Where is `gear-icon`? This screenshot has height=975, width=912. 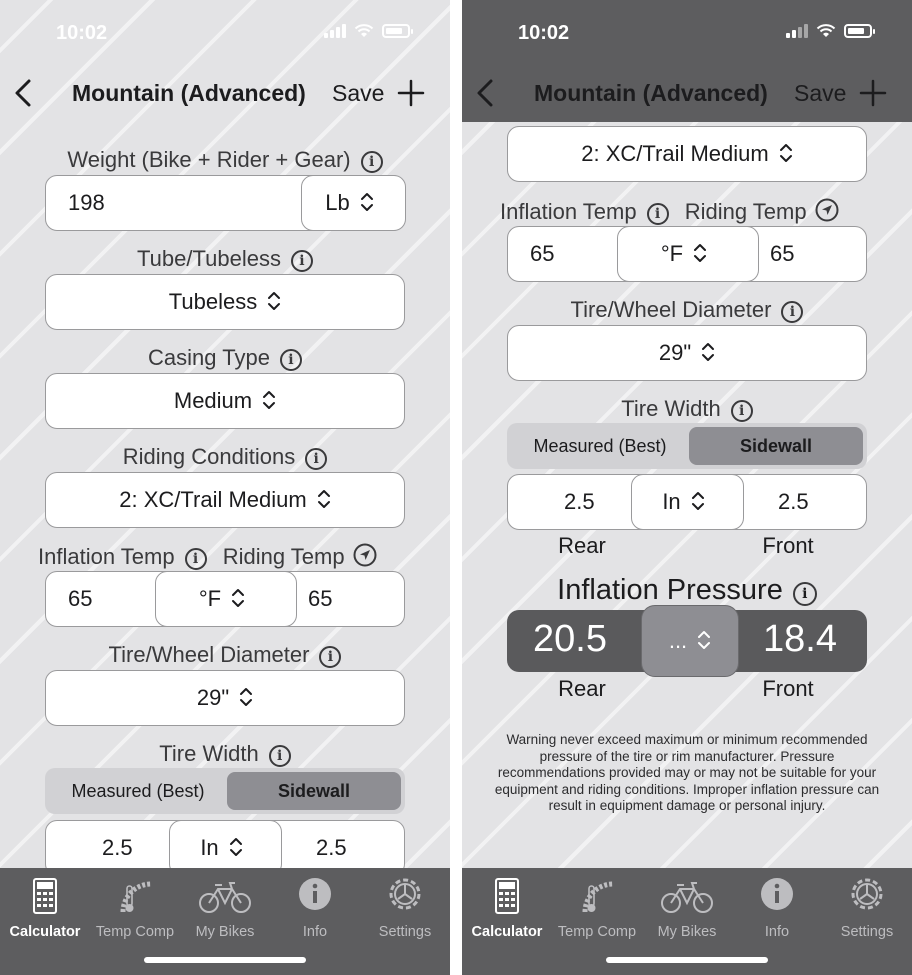 gear-icon is located at coordinates (405, 894).